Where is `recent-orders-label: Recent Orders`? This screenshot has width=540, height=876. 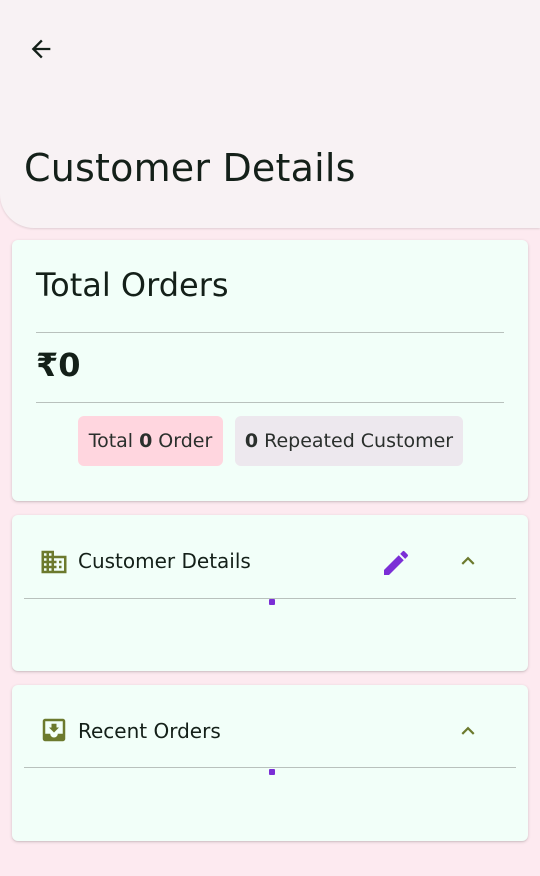
recent-orders-label: Recent Orders is located at coordinates (149, 731).